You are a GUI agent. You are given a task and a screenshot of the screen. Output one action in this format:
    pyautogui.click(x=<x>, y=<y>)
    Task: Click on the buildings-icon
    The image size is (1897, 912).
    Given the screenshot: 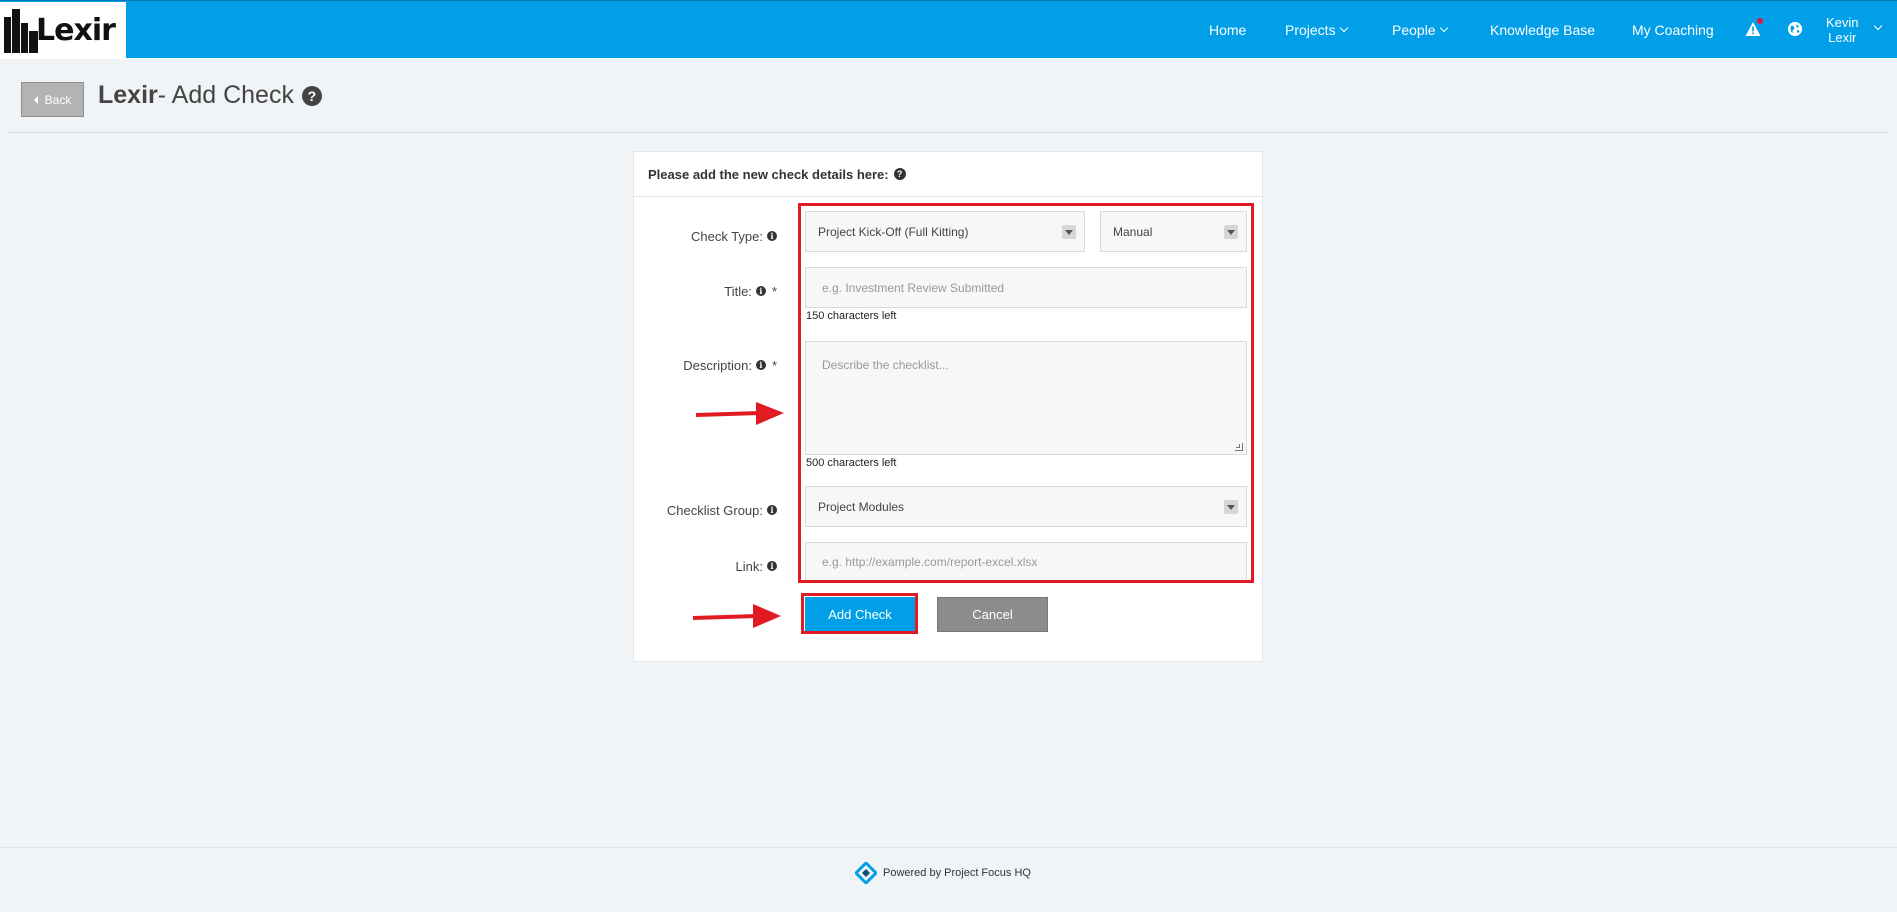 What is the action you would take?
    pyautogui.click(x=21, y=30)
    